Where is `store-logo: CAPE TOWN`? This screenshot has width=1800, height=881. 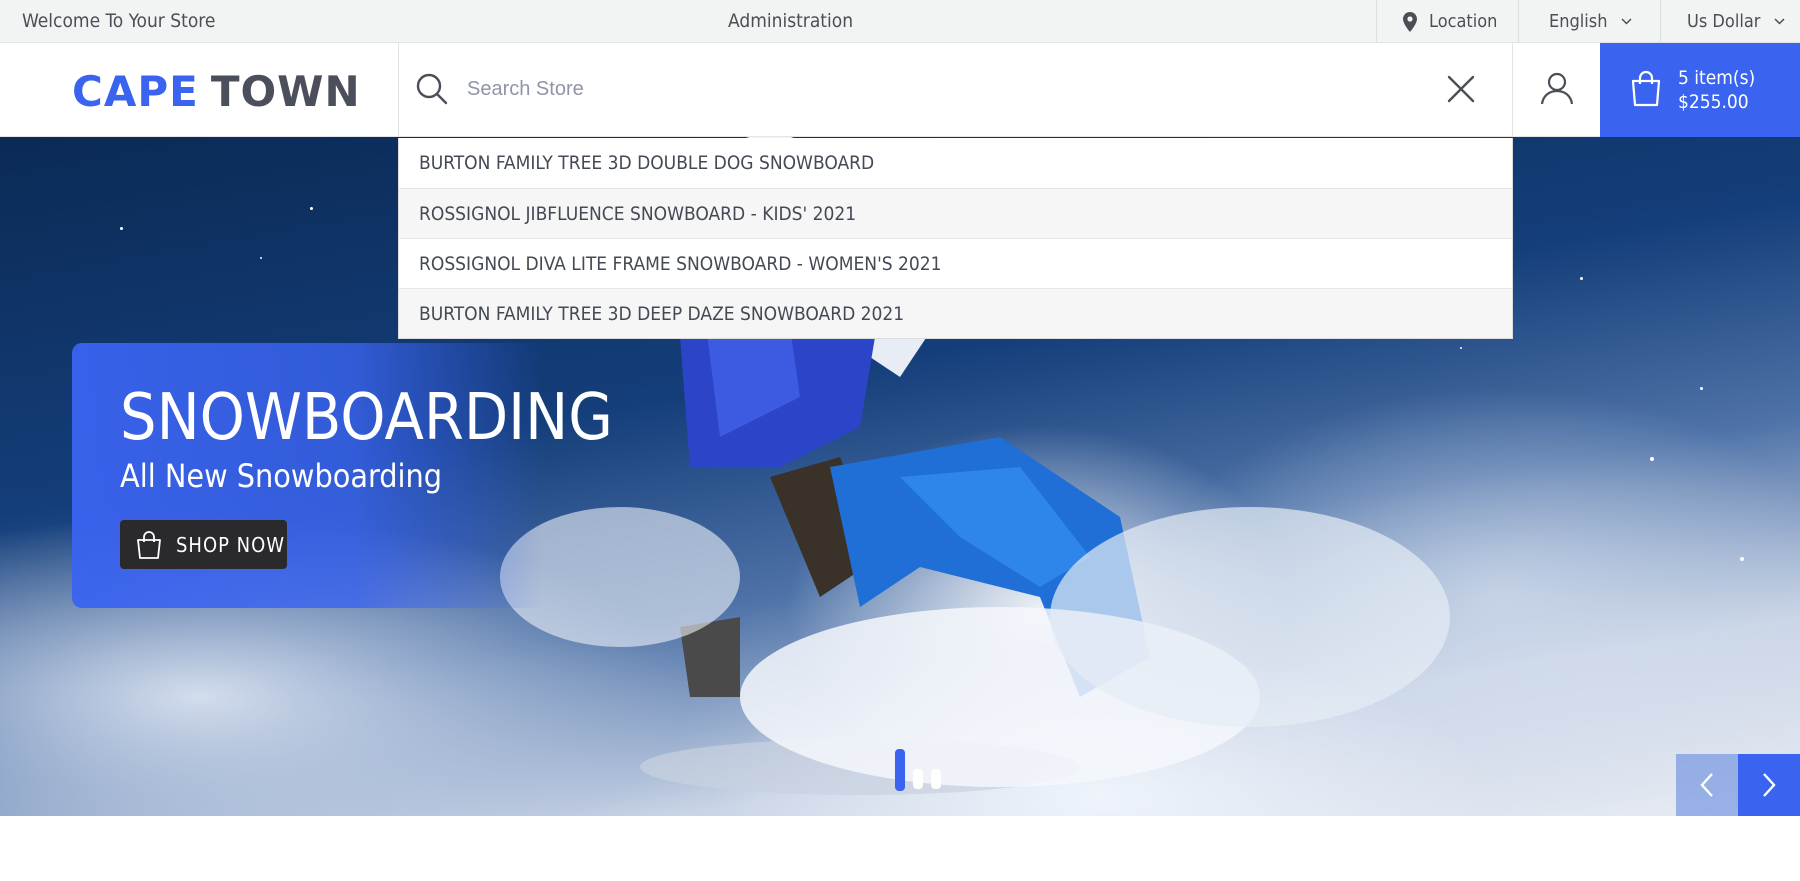 store-logo: CAPE TOWN is located at coordinates (216, 91).